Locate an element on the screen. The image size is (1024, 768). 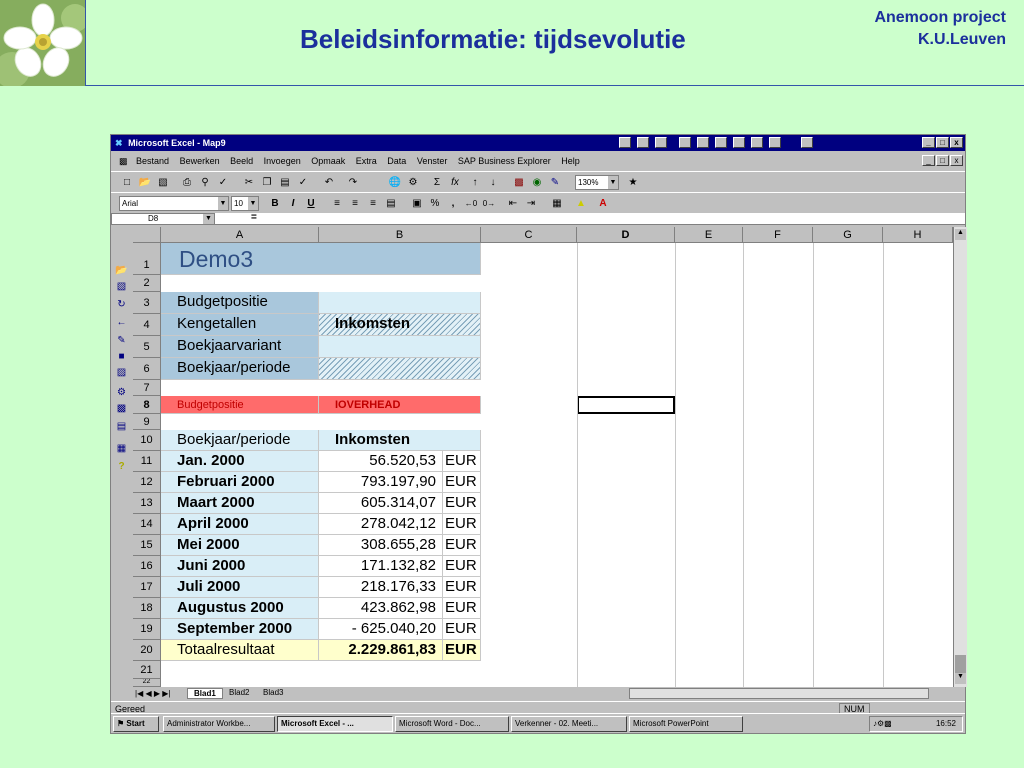
scroll-up-icon: ▲ is located at coordinates (960, 234).